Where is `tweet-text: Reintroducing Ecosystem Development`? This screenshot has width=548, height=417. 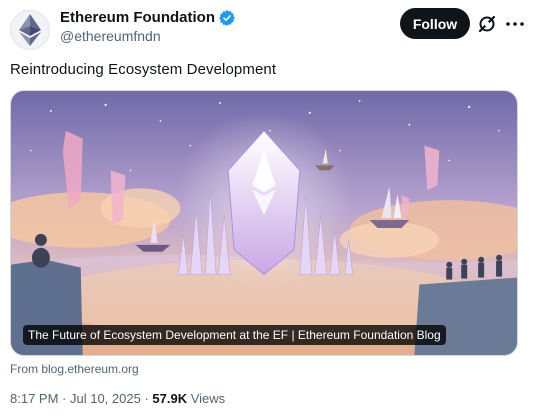 tweet-text: Reintroducing Ecosystem Development is located at coordinates (143, 69).